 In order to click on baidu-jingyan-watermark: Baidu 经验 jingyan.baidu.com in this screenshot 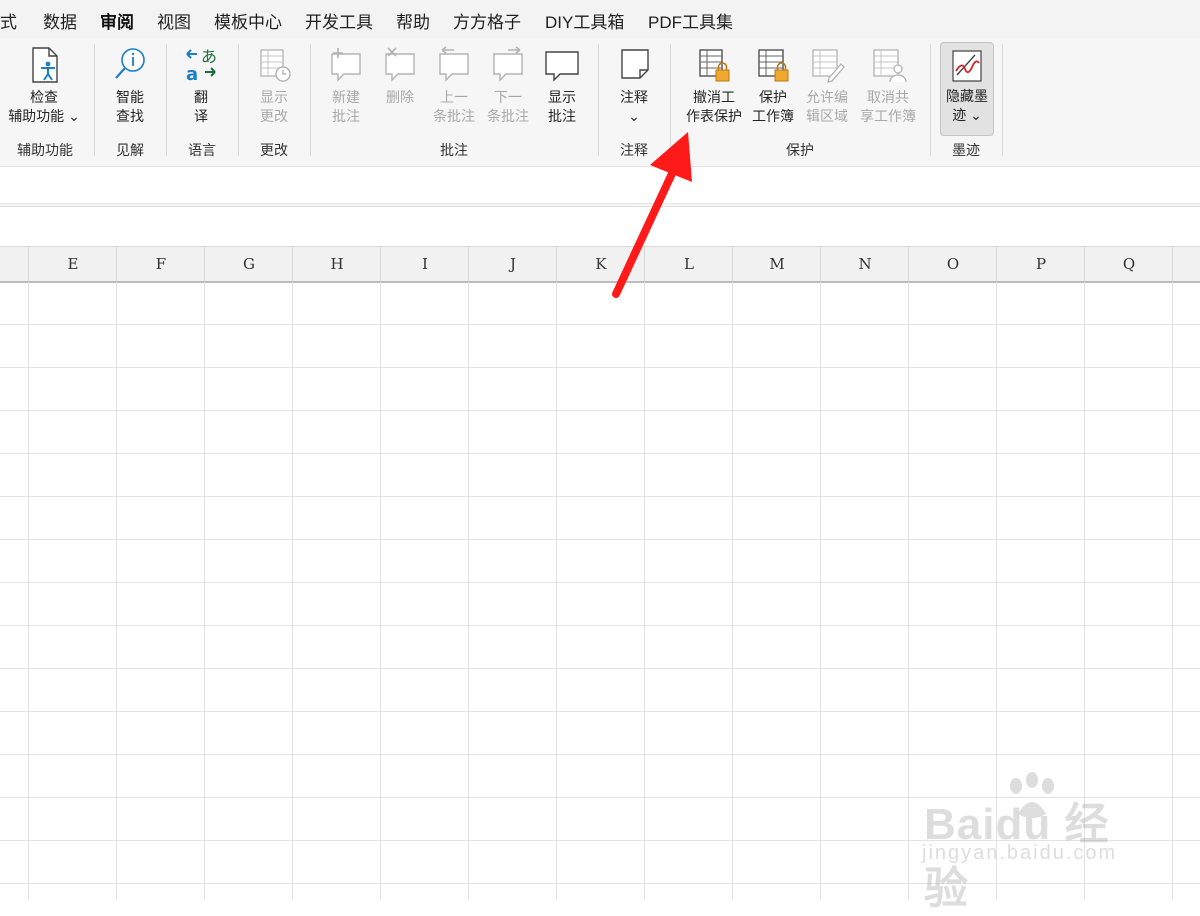, I will do `click(1033, 841)`.